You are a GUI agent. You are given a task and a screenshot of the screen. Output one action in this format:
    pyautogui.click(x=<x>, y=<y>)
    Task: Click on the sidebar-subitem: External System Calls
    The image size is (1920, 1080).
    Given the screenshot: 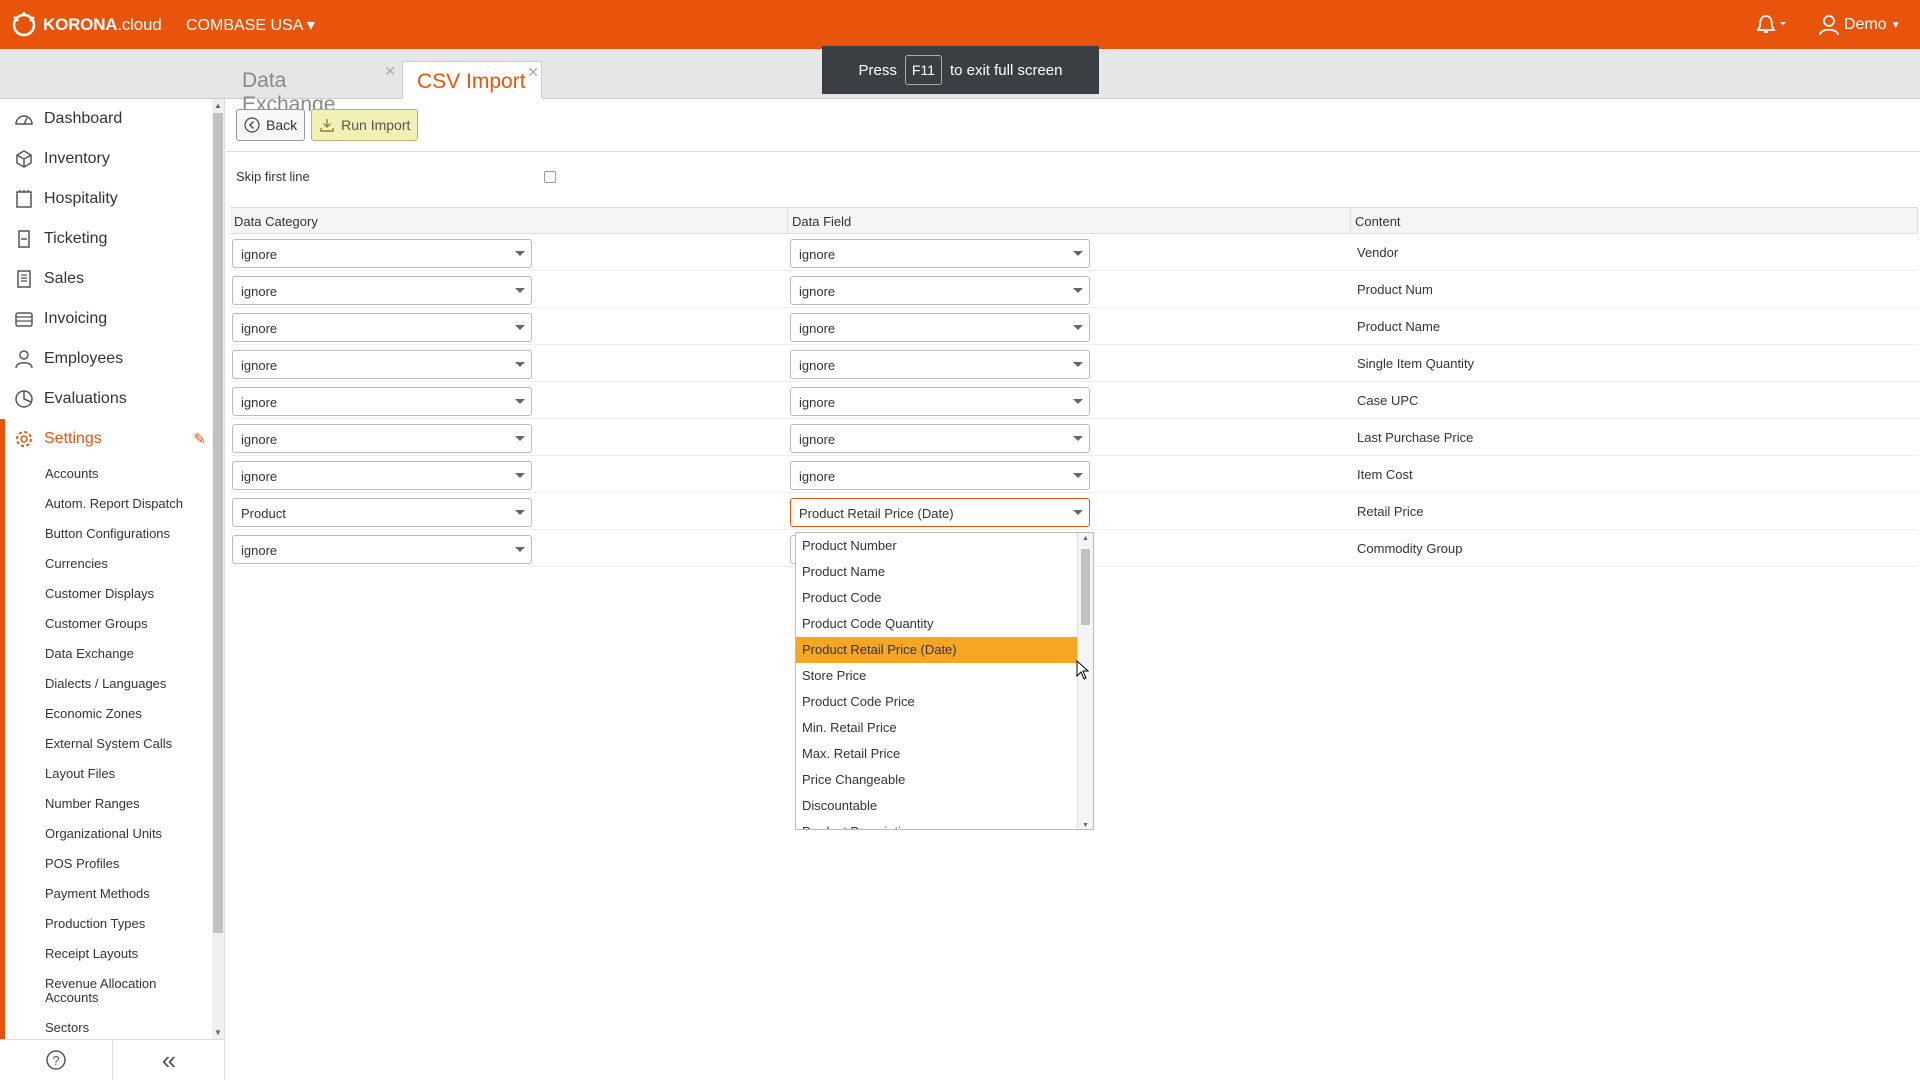 What is the action you would take?
    pyautogui.click(x=107, y=744)
    